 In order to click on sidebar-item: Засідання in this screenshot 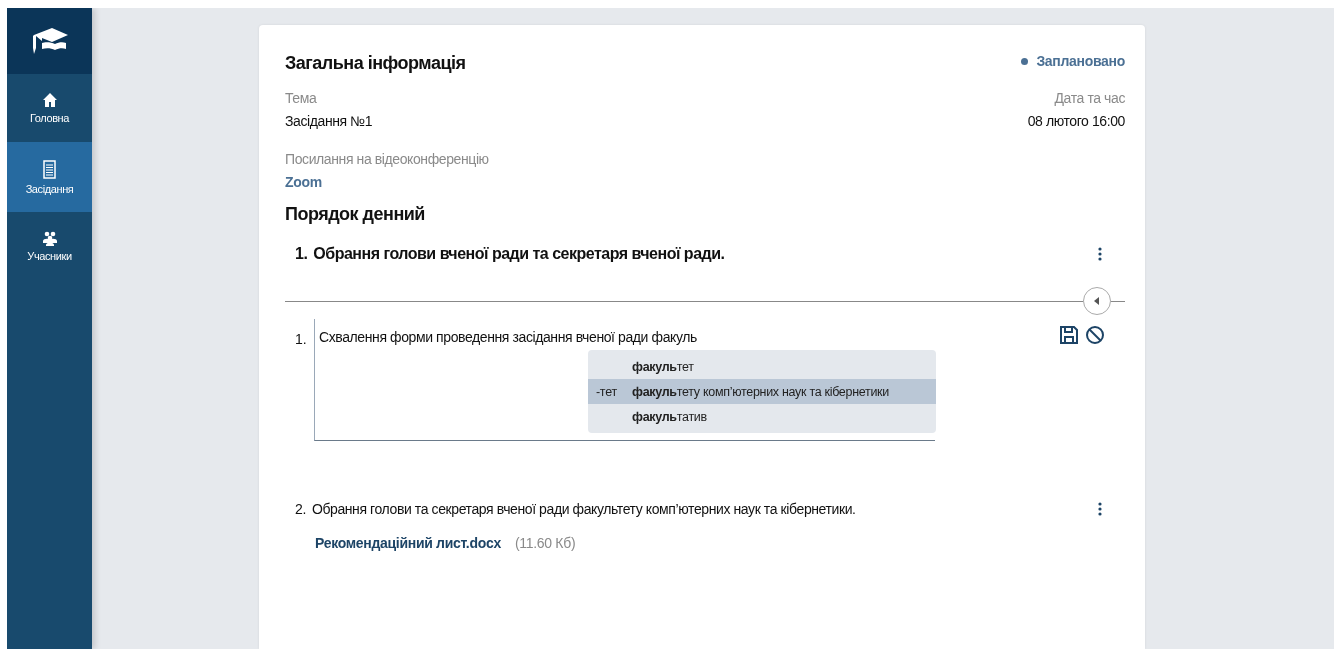, I will do `click(49, 177)`.